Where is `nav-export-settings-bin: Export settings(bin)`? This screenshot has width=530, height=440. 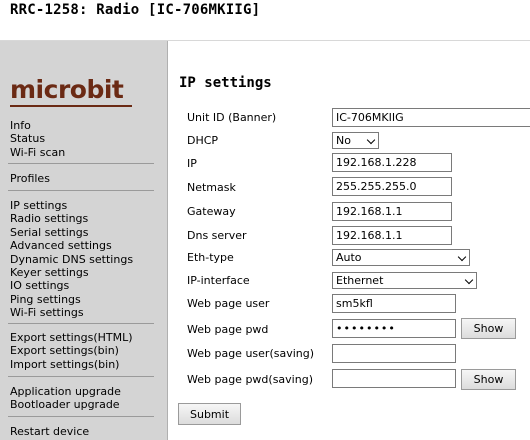
nav-export-settings-bin: Export settings(bin) is located at coordinates (71, 350).